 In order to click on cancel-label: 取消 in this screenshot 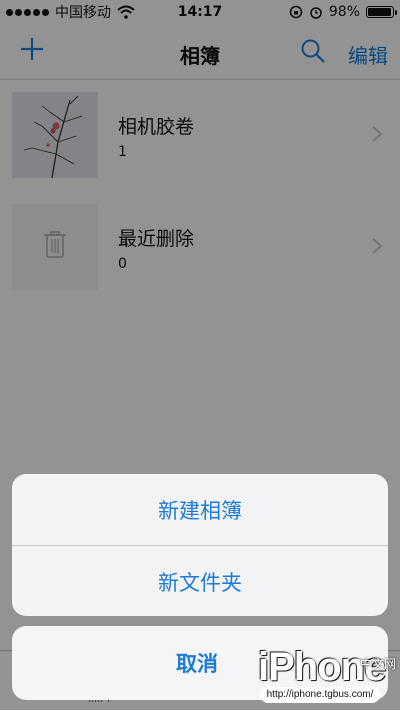, I will do `click(197, 664)`.